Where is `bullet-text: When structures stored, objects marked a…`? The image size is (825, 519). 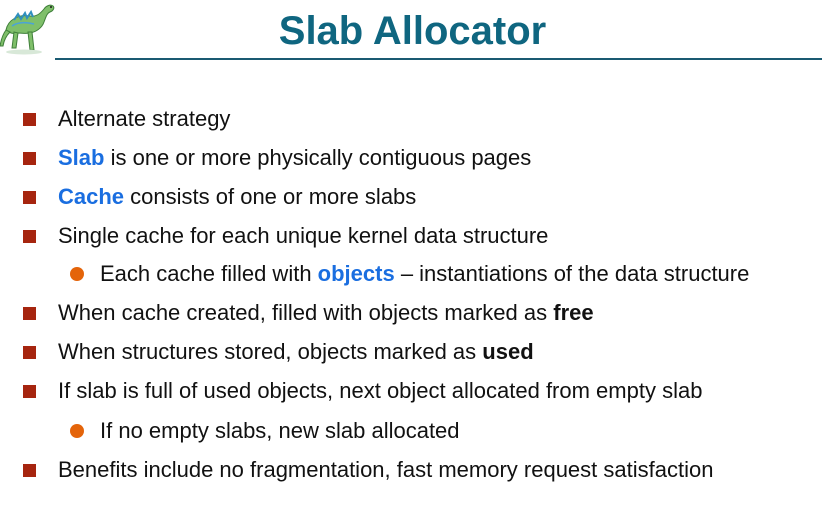 bullet-text: When structures stored, objects marked a… is located at coordinates (296, 352).